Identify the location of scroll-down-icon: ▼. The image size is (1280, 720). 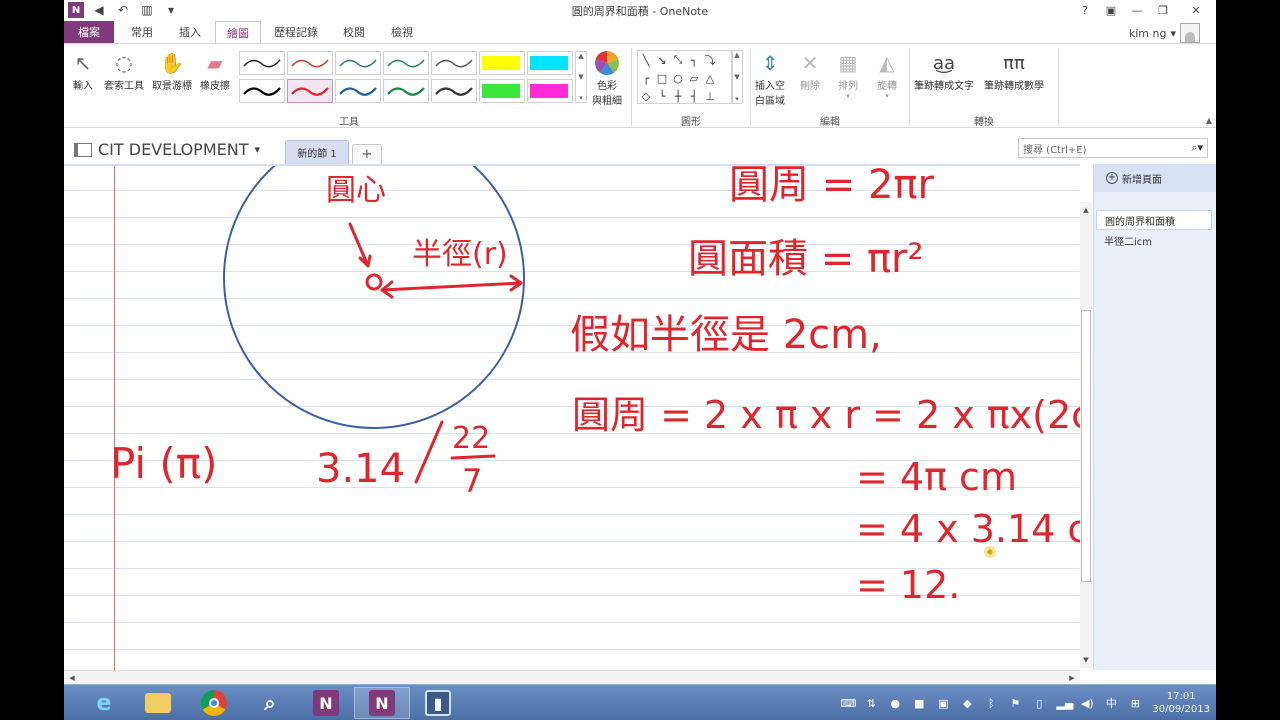
(1086, 660).